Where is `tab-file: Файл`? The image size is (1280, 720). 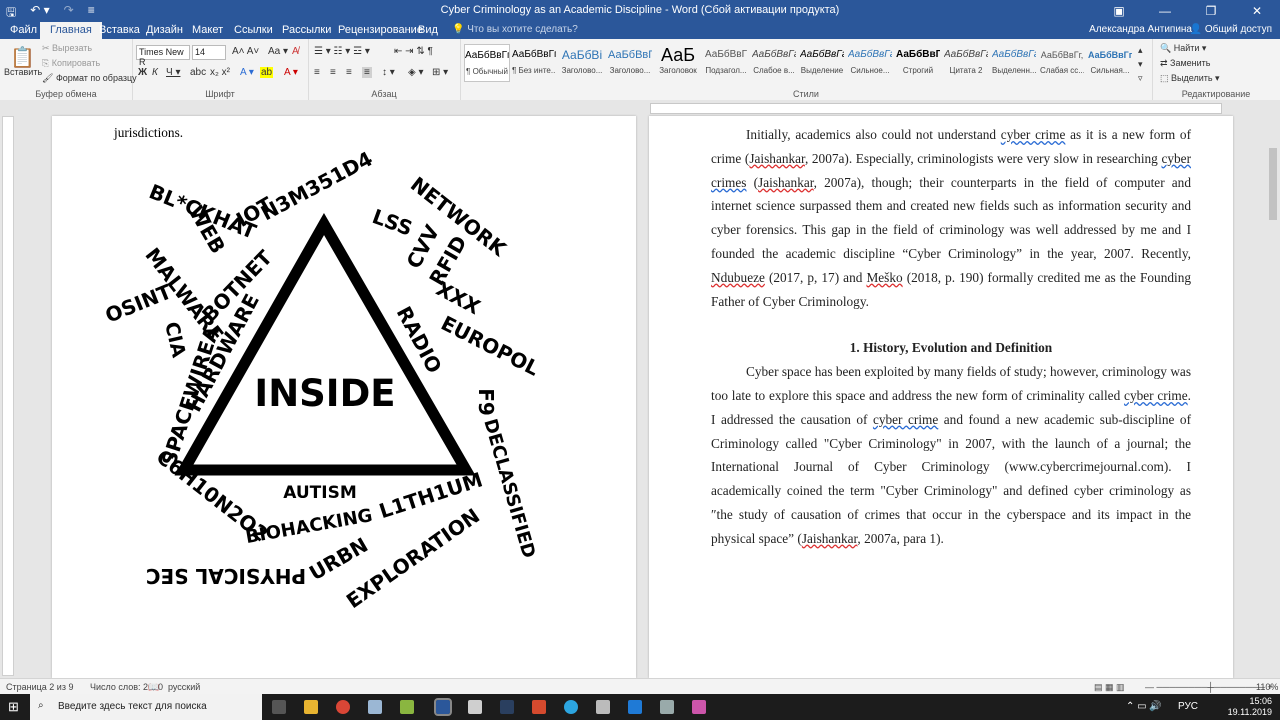 tab-file: Файл is located at coordinates (23, 30).